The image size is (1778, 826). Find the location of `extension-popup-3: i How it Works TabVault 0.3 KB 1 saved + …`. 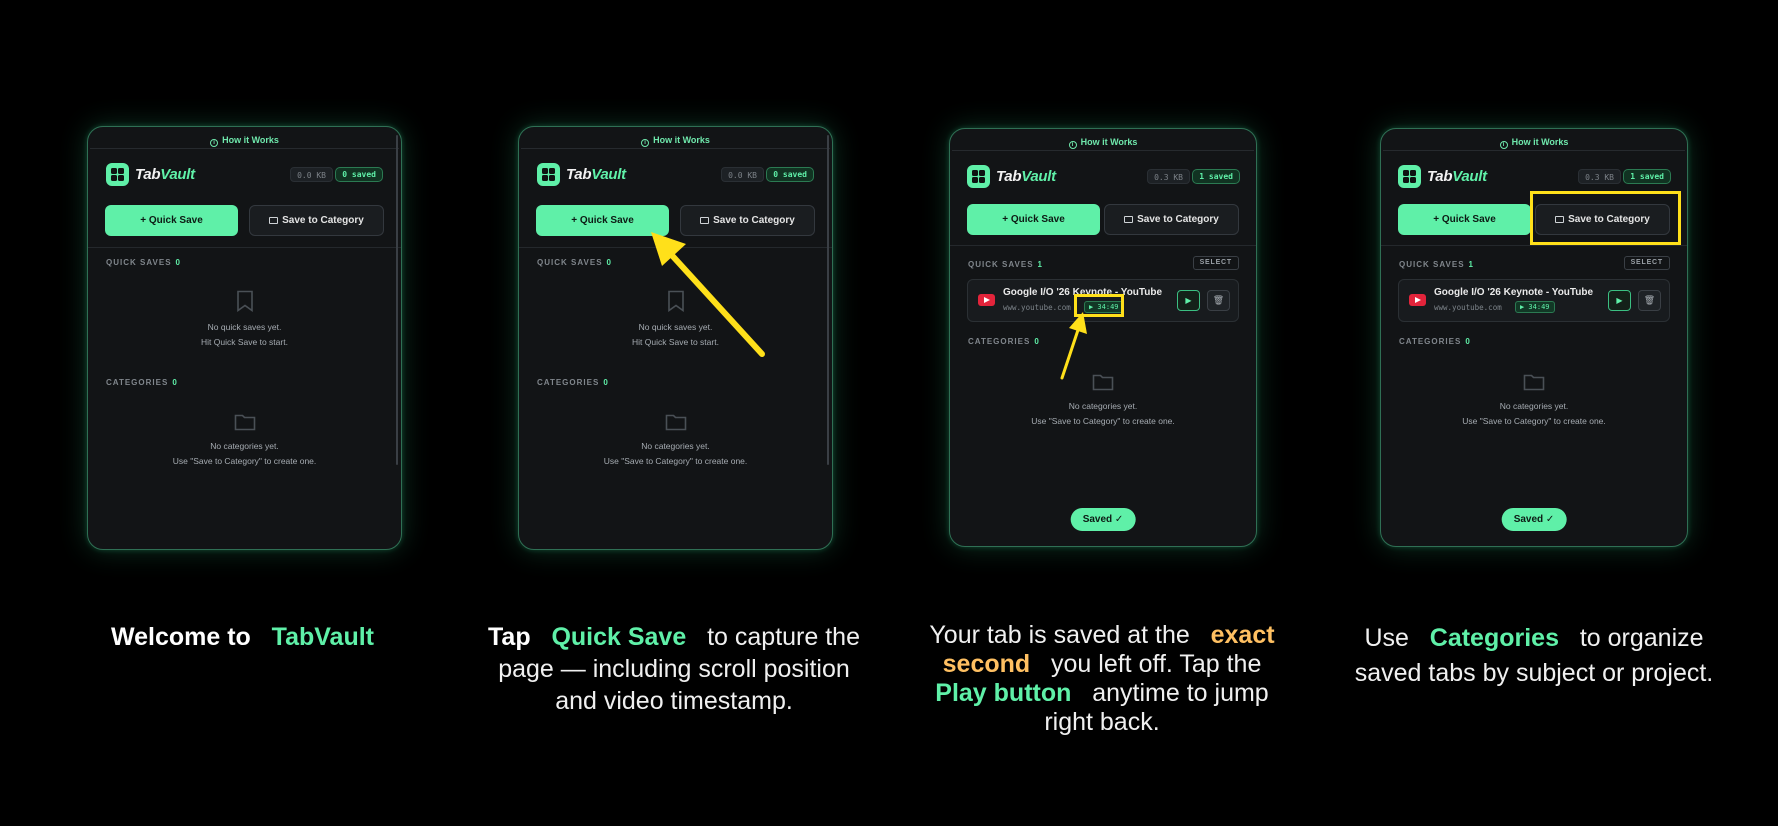

extension-popup-3: i How it Works TabVault 0.3 KB 1 saved + … is located at coordinates (1103, 337).